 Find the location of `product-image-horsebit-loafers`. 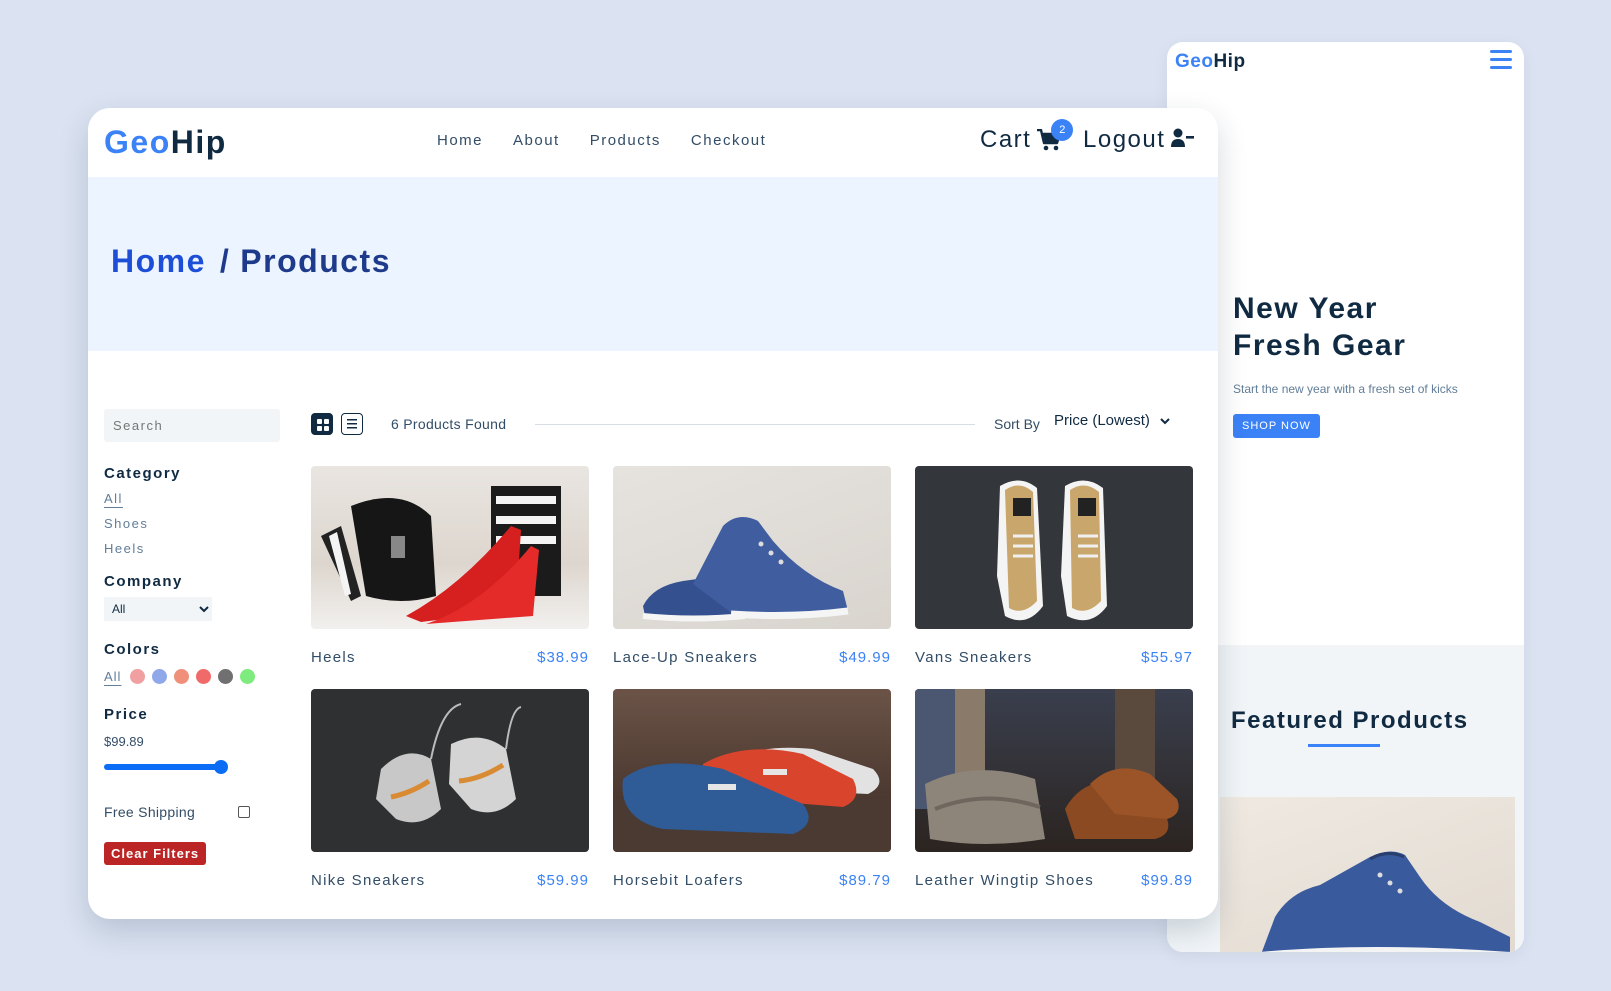

product-image-horsebit-loafers is located at coordinates (752, 770).